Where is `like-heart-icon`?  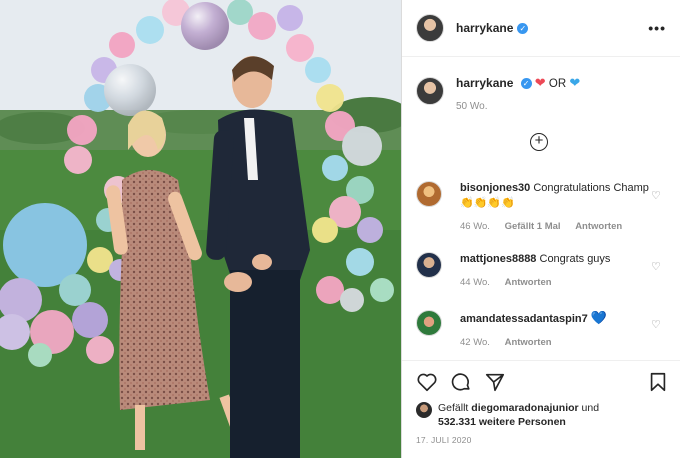
like-heart-icon is located at coordinates (427, 382).